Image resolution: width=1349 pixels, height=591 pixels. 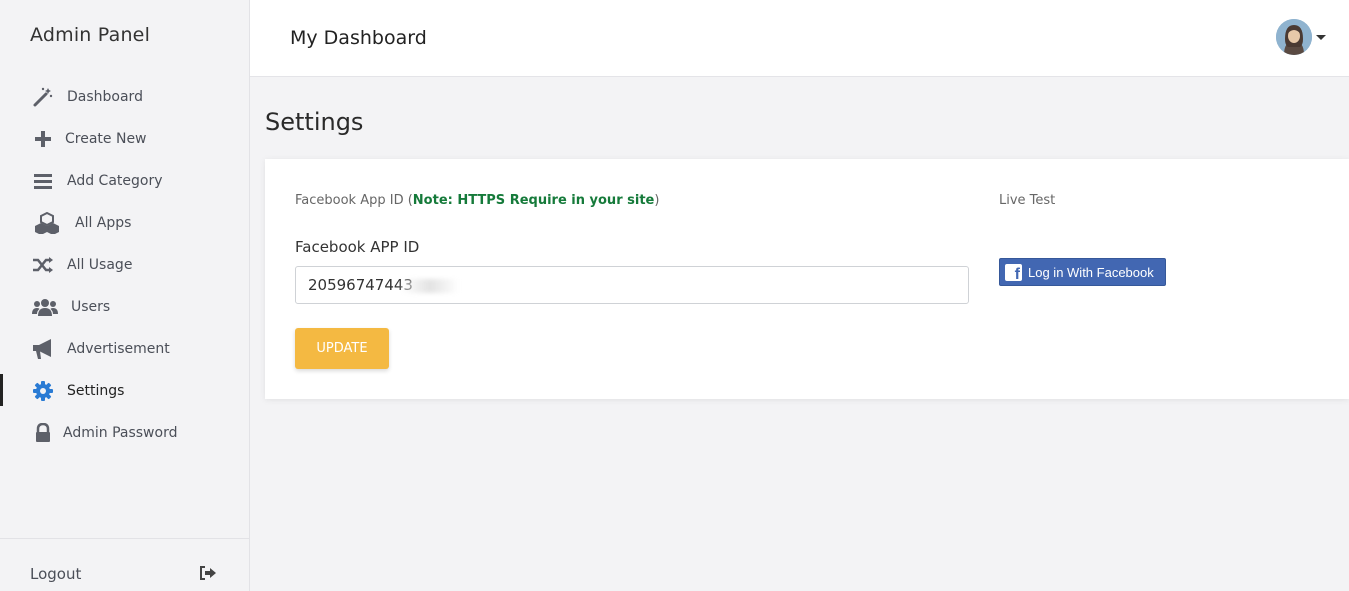 I want to click on sidebar-item-label: Settings, so click(x=96, y=391).